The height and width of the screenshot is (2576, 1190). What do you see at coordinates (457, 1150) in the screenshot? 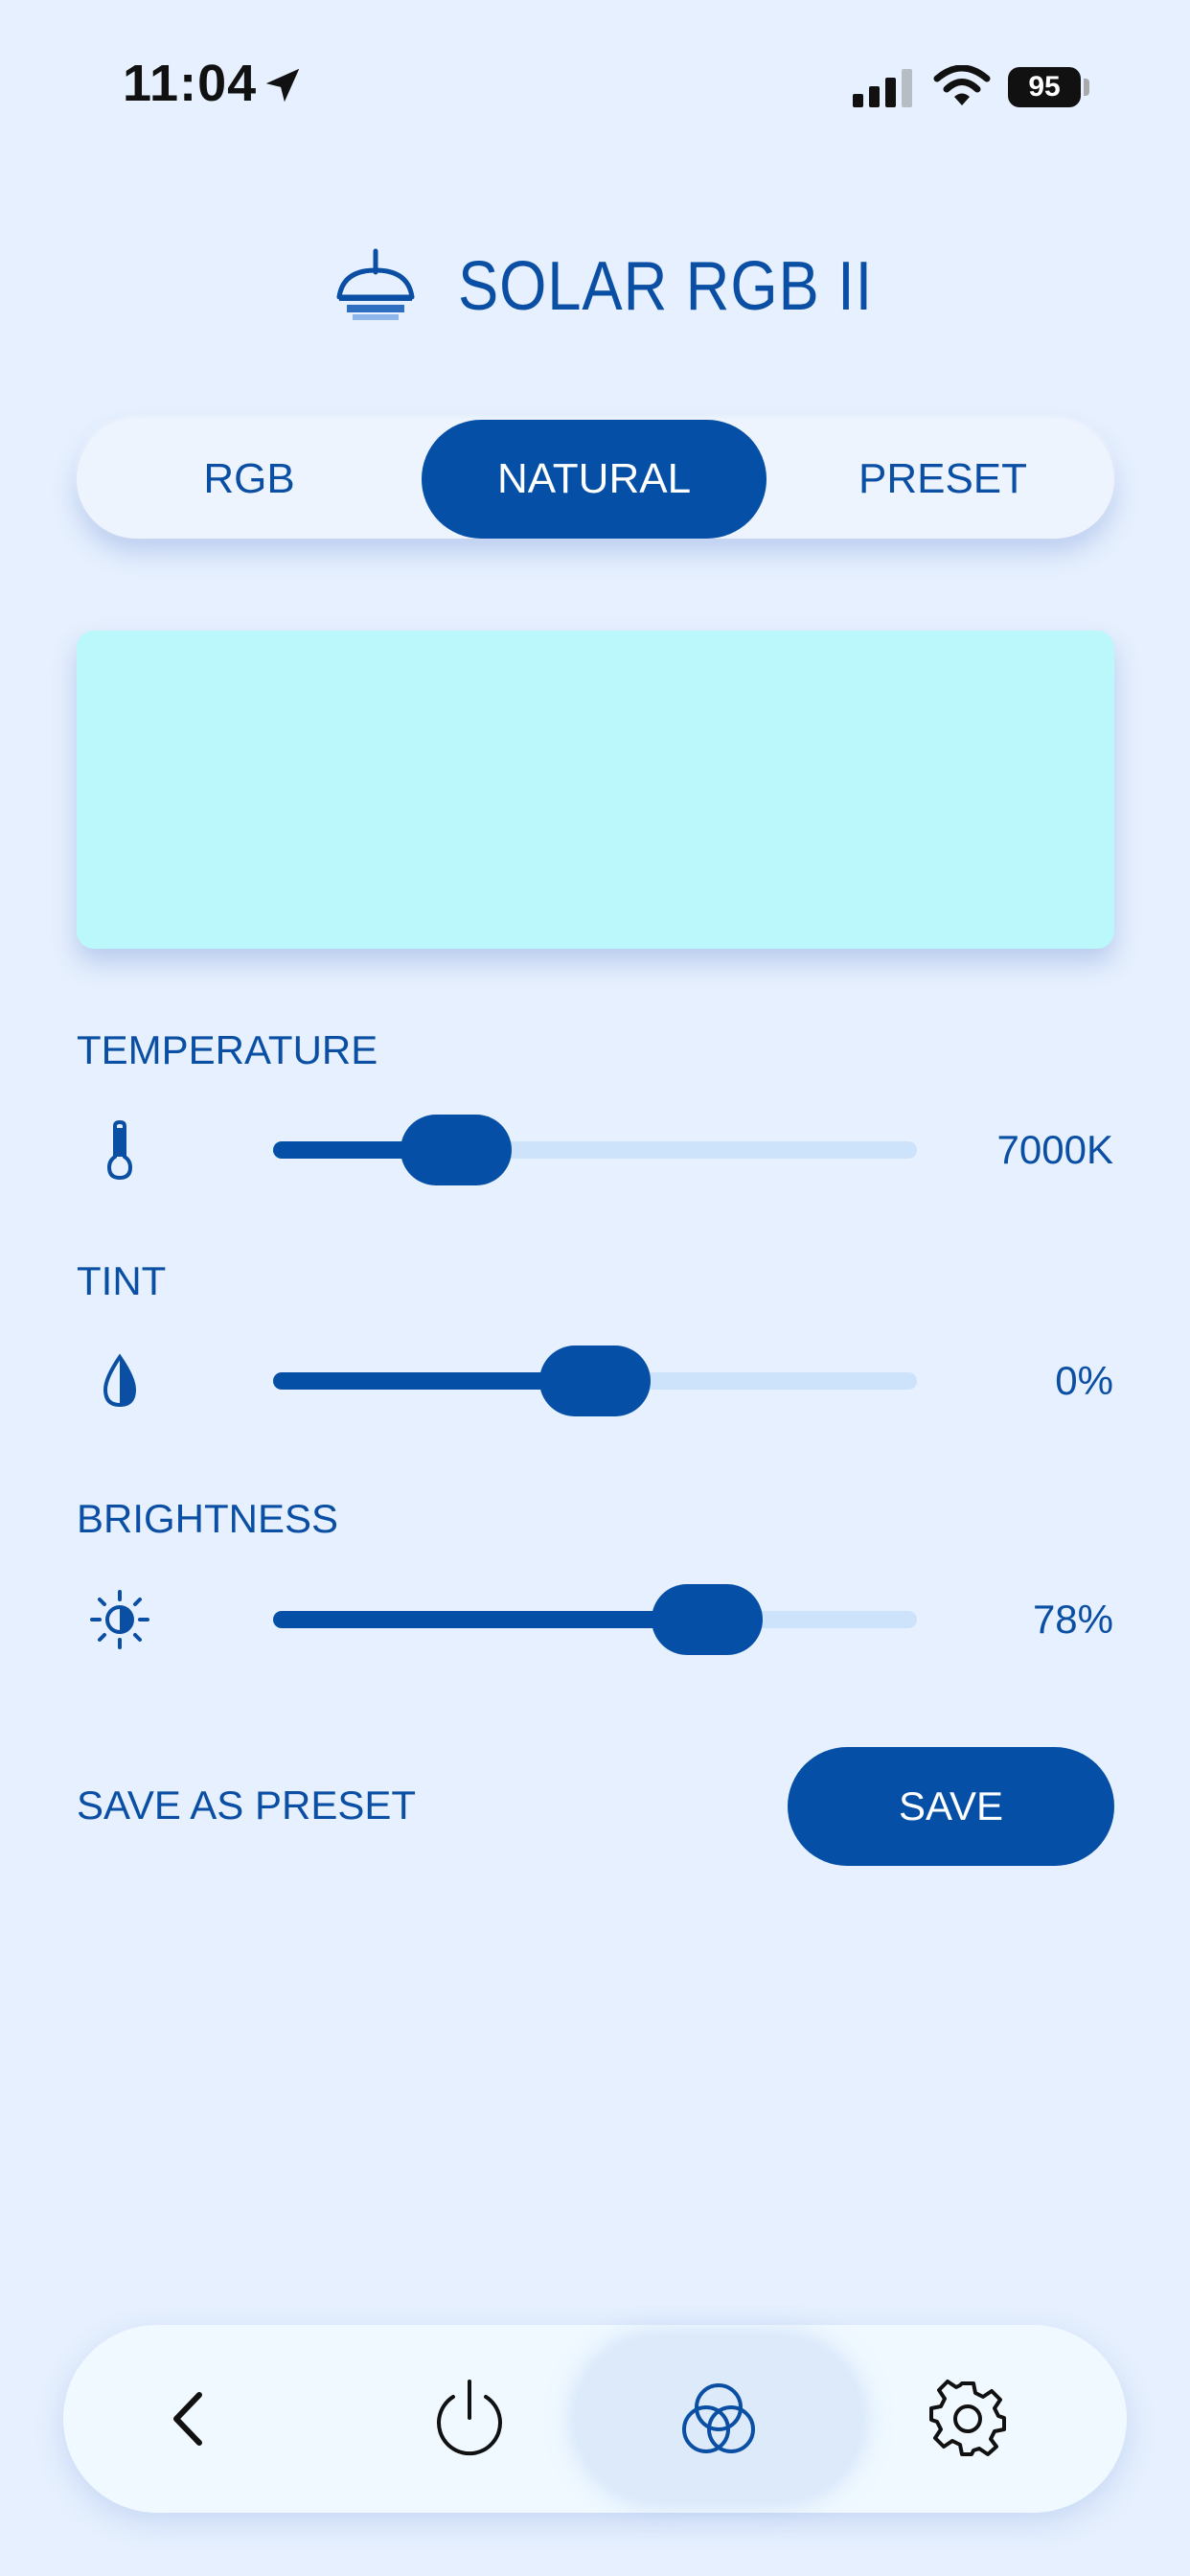
I see `temperature-thumb` at bounding box center [457, 1150].